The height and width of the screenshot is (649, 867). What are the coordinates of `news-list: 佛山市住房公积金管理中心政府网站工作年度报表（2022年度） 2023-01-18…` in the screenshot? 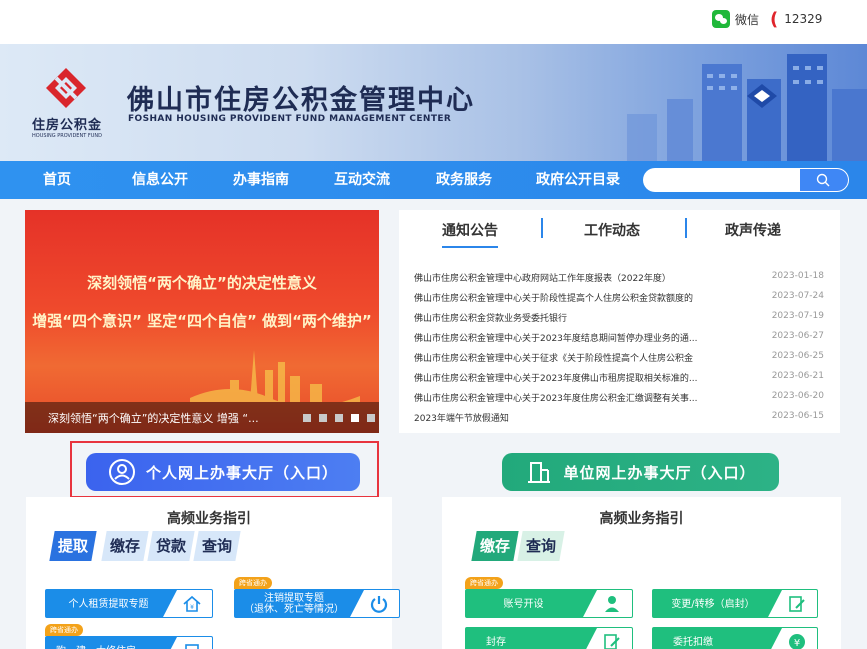 It's located at (619, 348).